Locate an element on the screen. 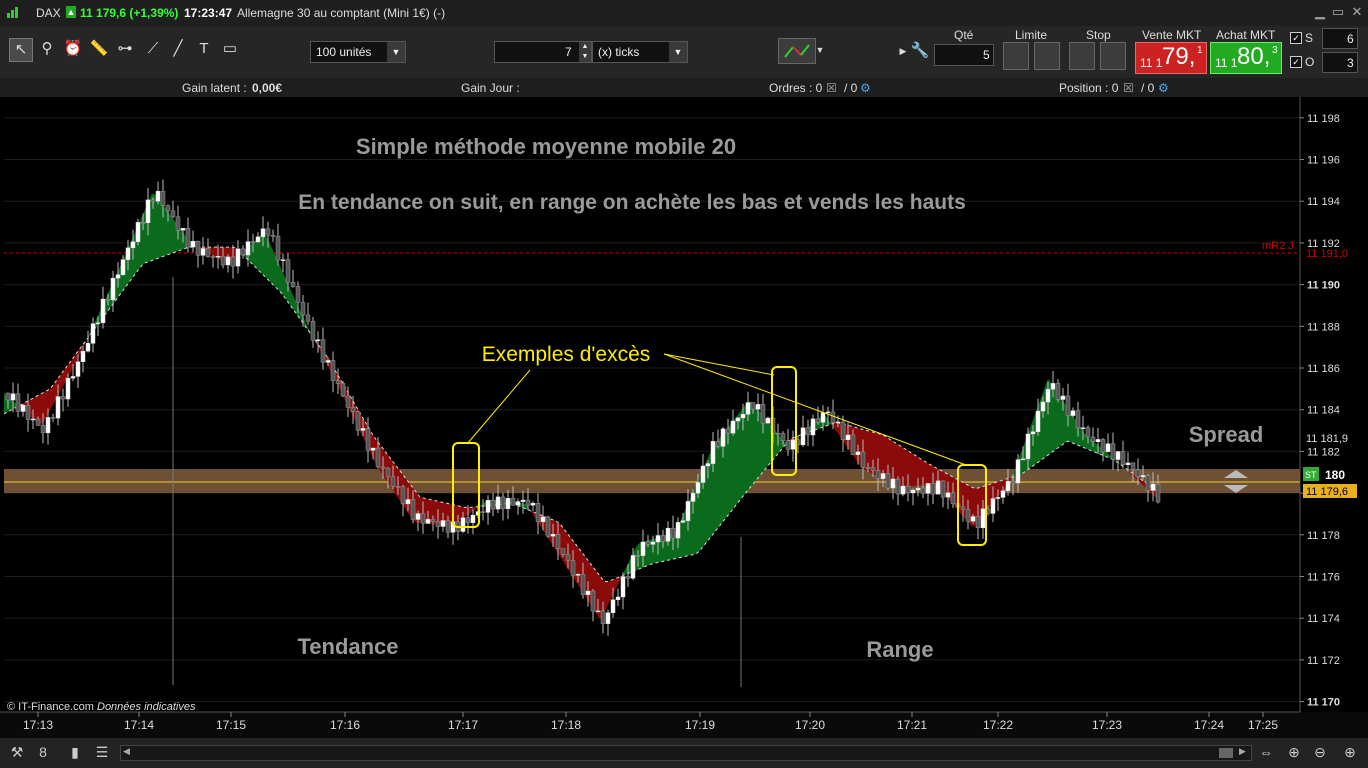 This screenshot has width=1368, height=768. qty-input: 5 is located at coordinates (964, 55).